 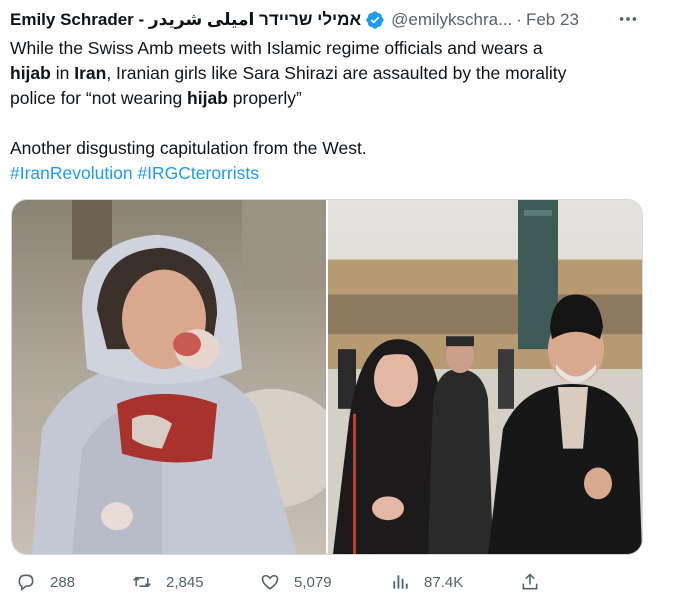 I want to click on more-icon, so click(x=628, y=19).